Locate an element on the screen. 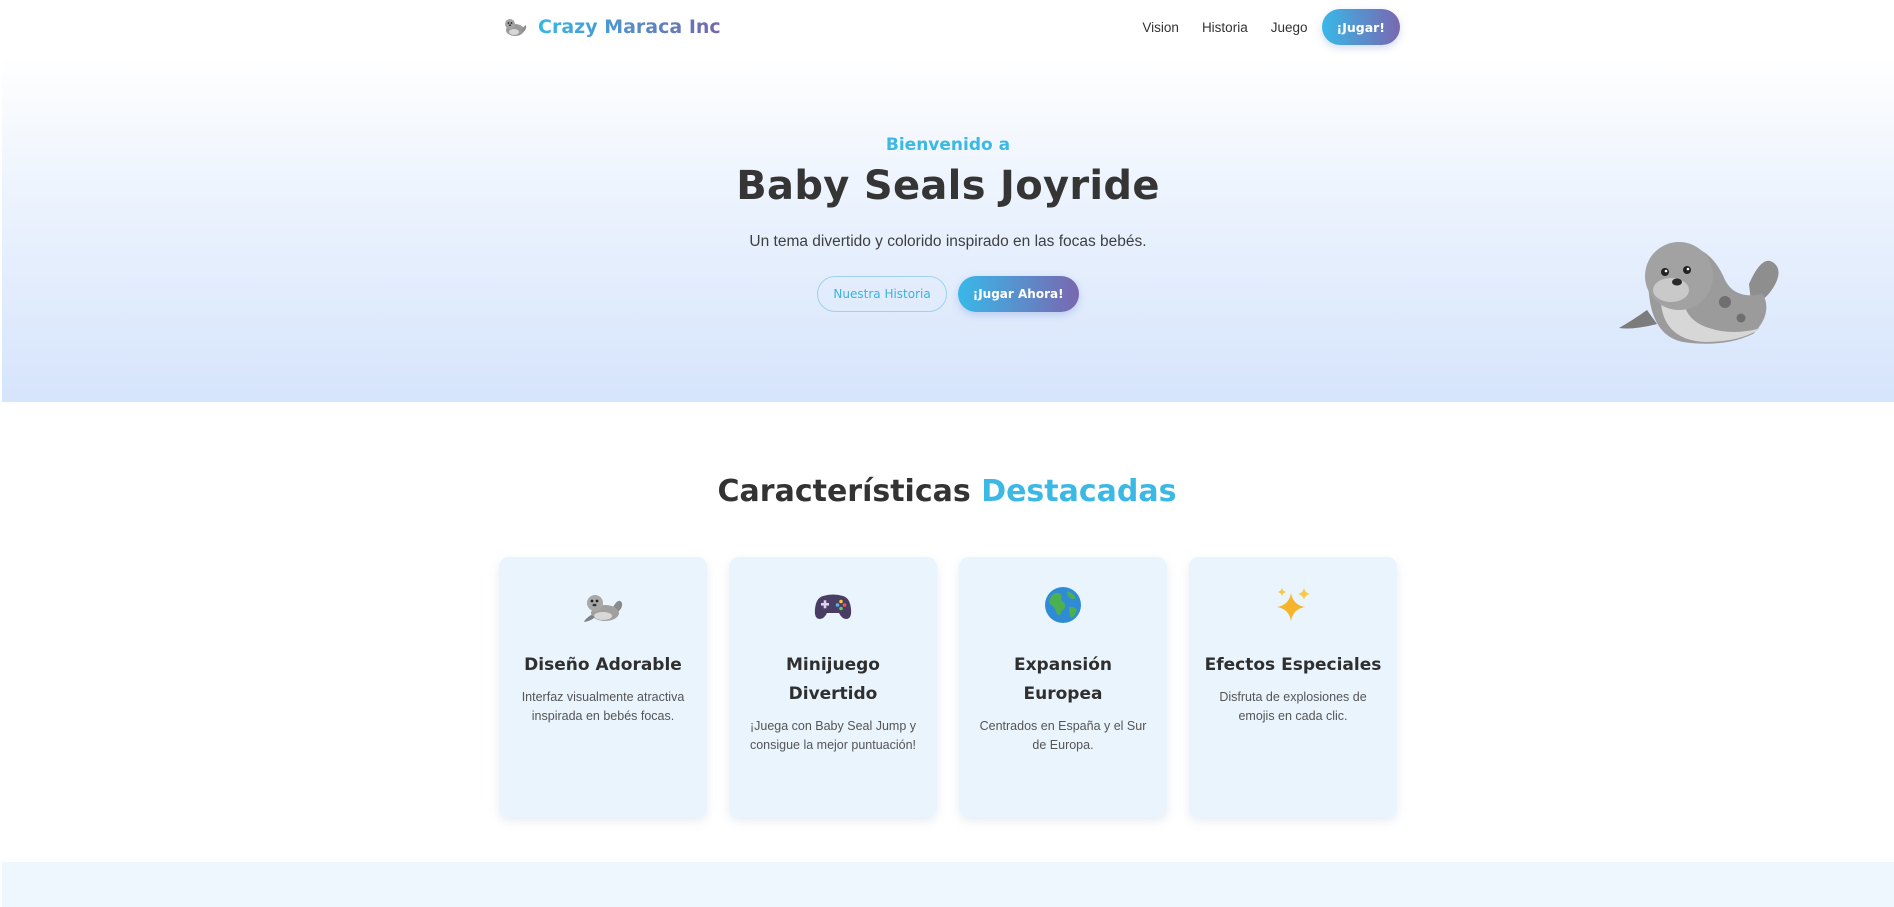 The width and height of the screenshot is (1894, 907). seal-logo-icon is located at coordinates (516, 27).